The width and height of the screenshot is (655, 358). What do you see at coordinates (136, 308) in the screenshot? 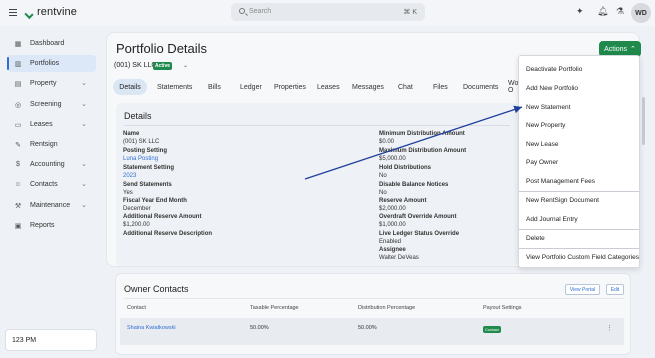
I see `column-header-contact: Contact` at bounding box center [136, 308].